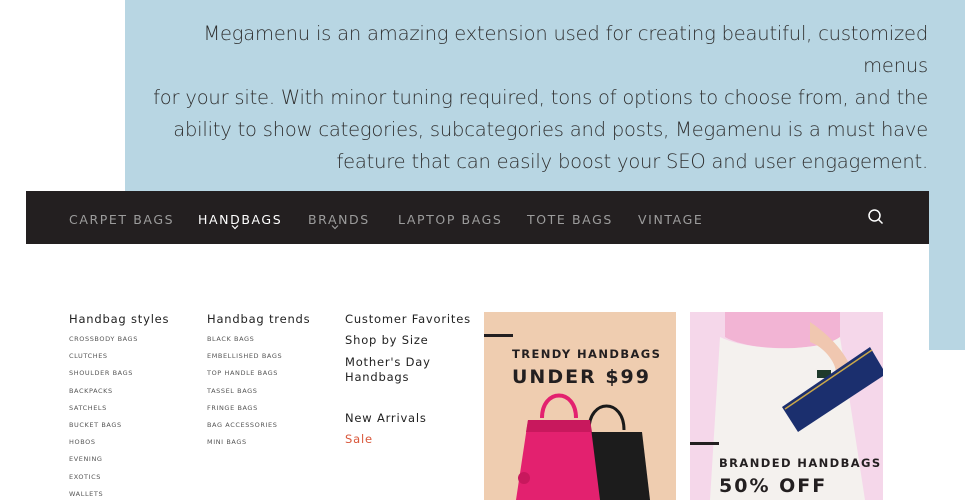  What do you see at coordinates (388, 362) in the screenshot?
I see `link-label: Mother's Day` at bounding box center [388, 362].